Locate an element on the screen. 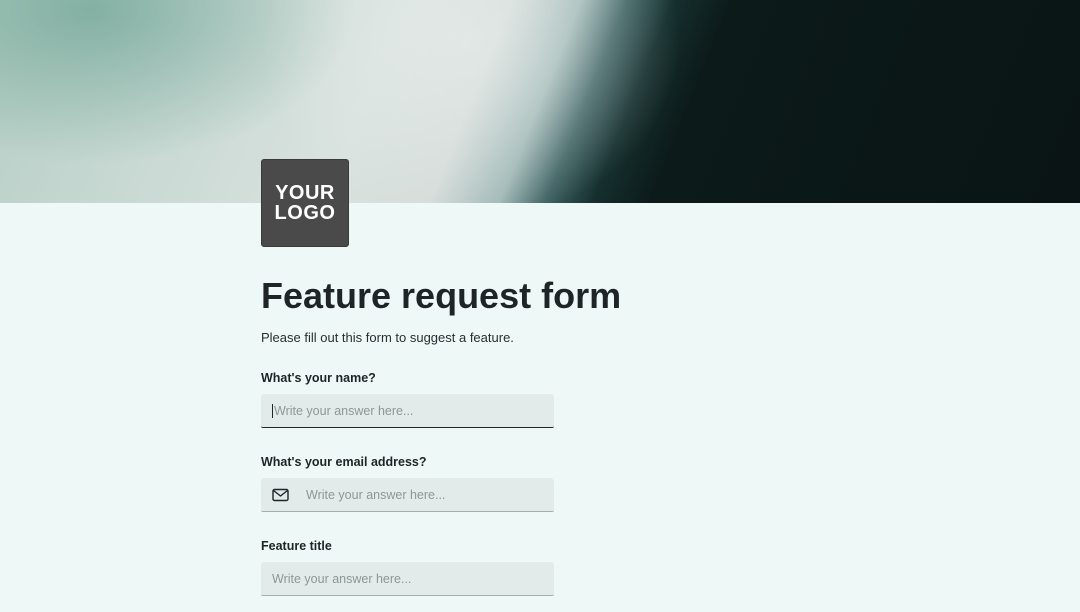  name-question-label: What's your name? is located at coordinates (318, 378).